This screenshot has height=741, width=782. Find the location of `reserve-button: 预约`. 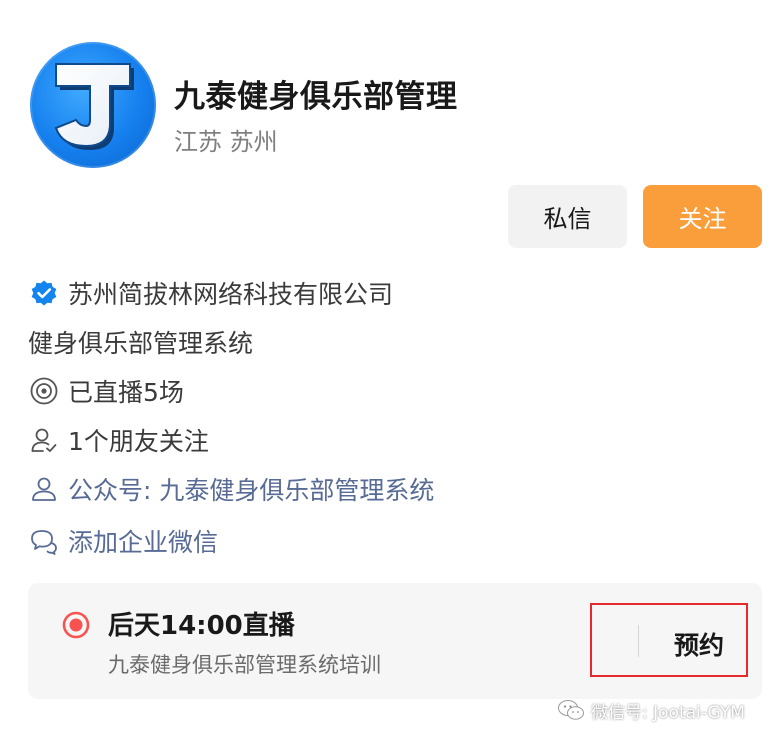

reserve-button: 预约 is located at coordinates (699, 644).